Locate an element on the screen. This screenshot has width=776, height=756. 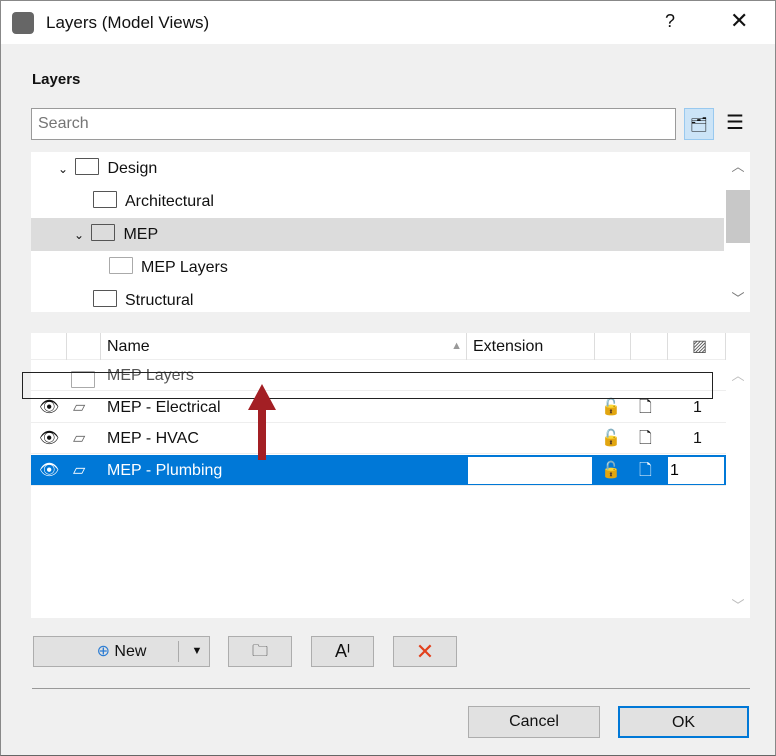
extension-field is located at coordinates (530, 470).